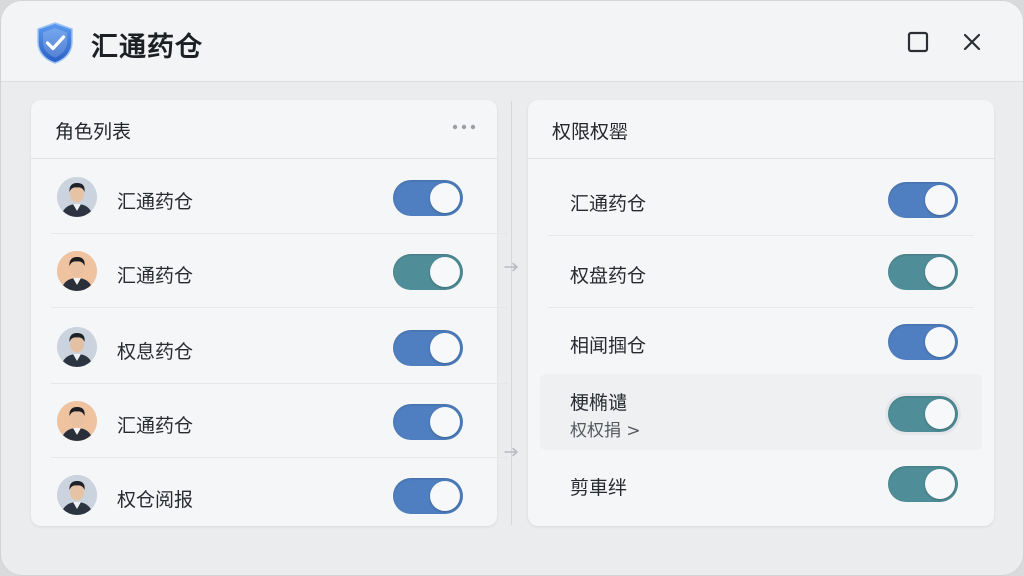 The height and width of the screenshot is (576, 1024). What do you see at coordinates (464, 127) in the screenshot?
I see `more-horizontal-icon` at bounding box center [464, 127].